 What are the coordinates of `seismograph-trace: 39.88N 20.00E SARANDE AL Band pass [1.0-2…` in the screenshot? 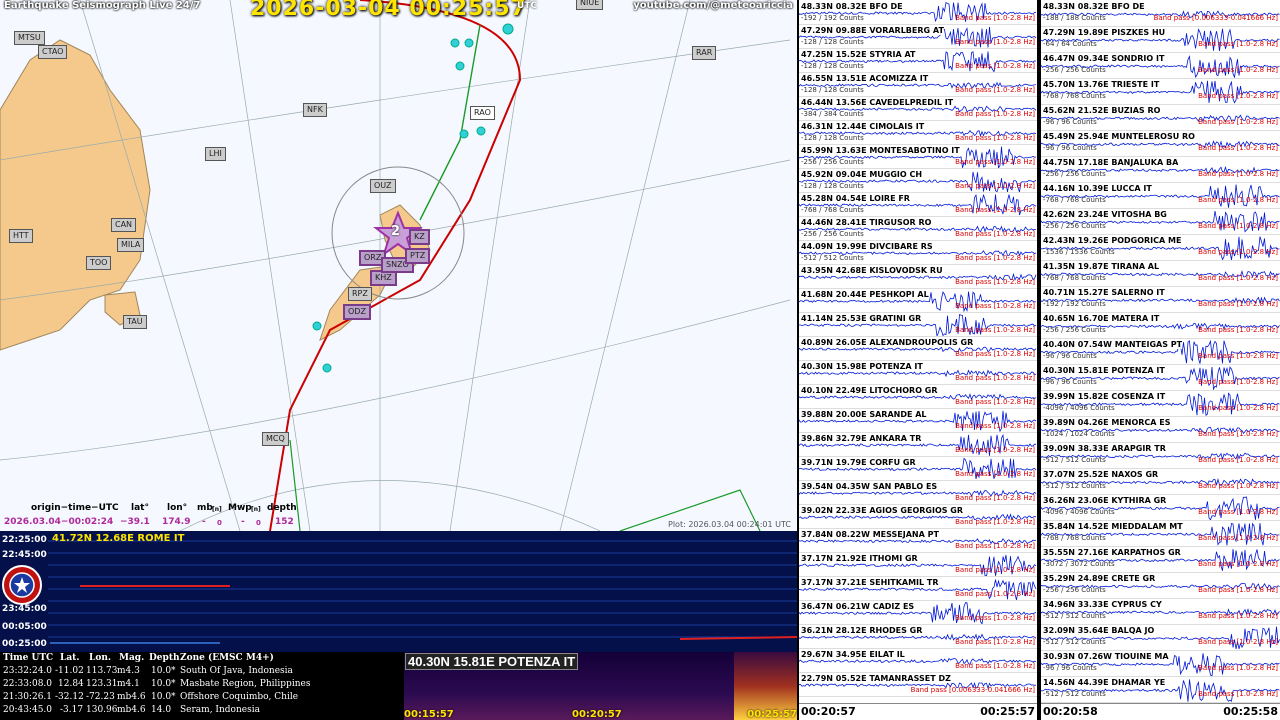 It's located at (918, 420).